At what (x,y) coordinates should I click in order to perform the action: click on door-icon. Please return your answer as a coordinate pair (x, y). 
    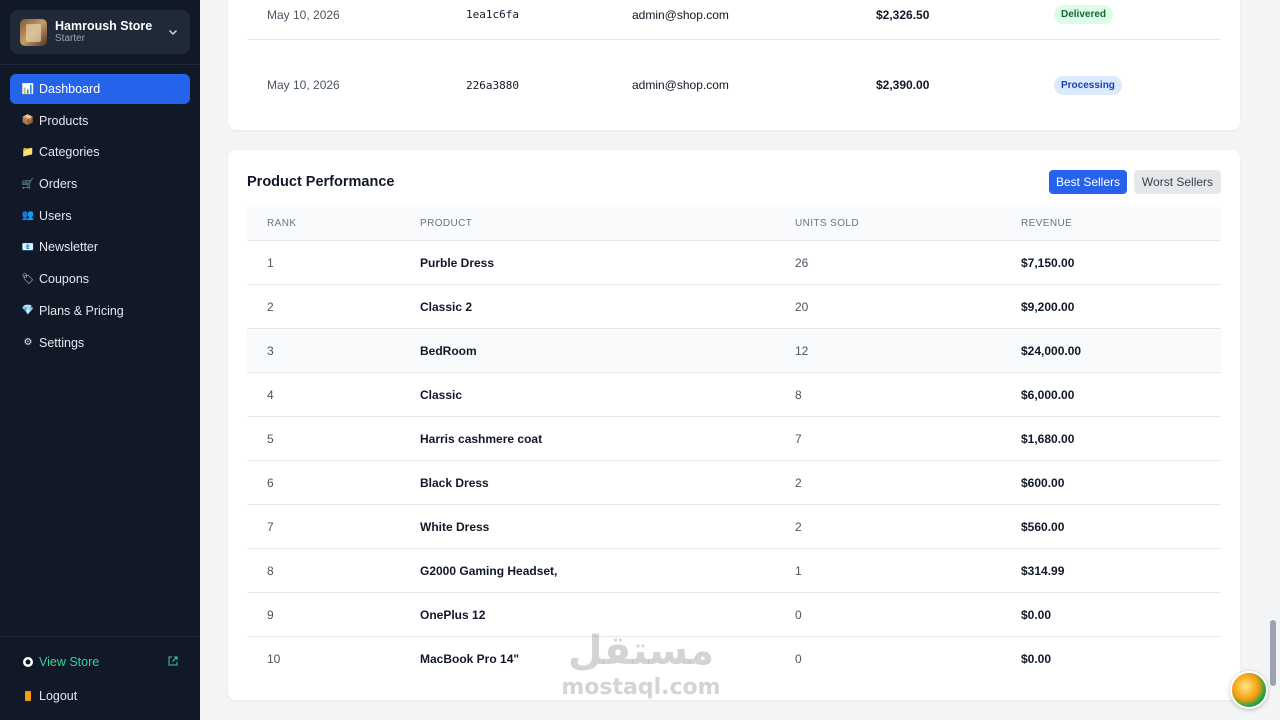
    Looking at the image, I should click on (28, 696).